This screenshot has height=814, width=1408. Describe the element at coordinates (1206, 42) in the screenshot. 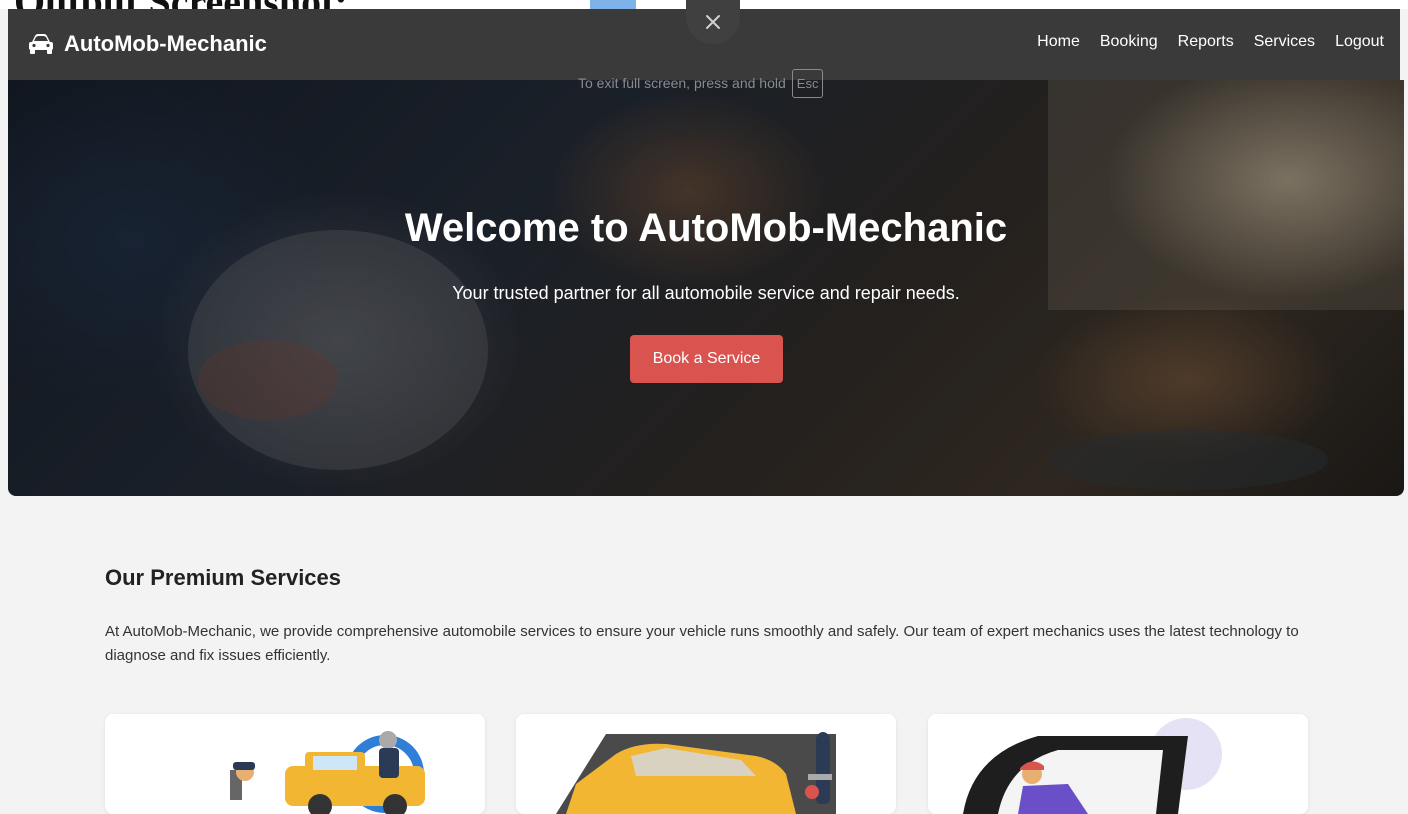

I see `nav-reports: Reports` at that location.